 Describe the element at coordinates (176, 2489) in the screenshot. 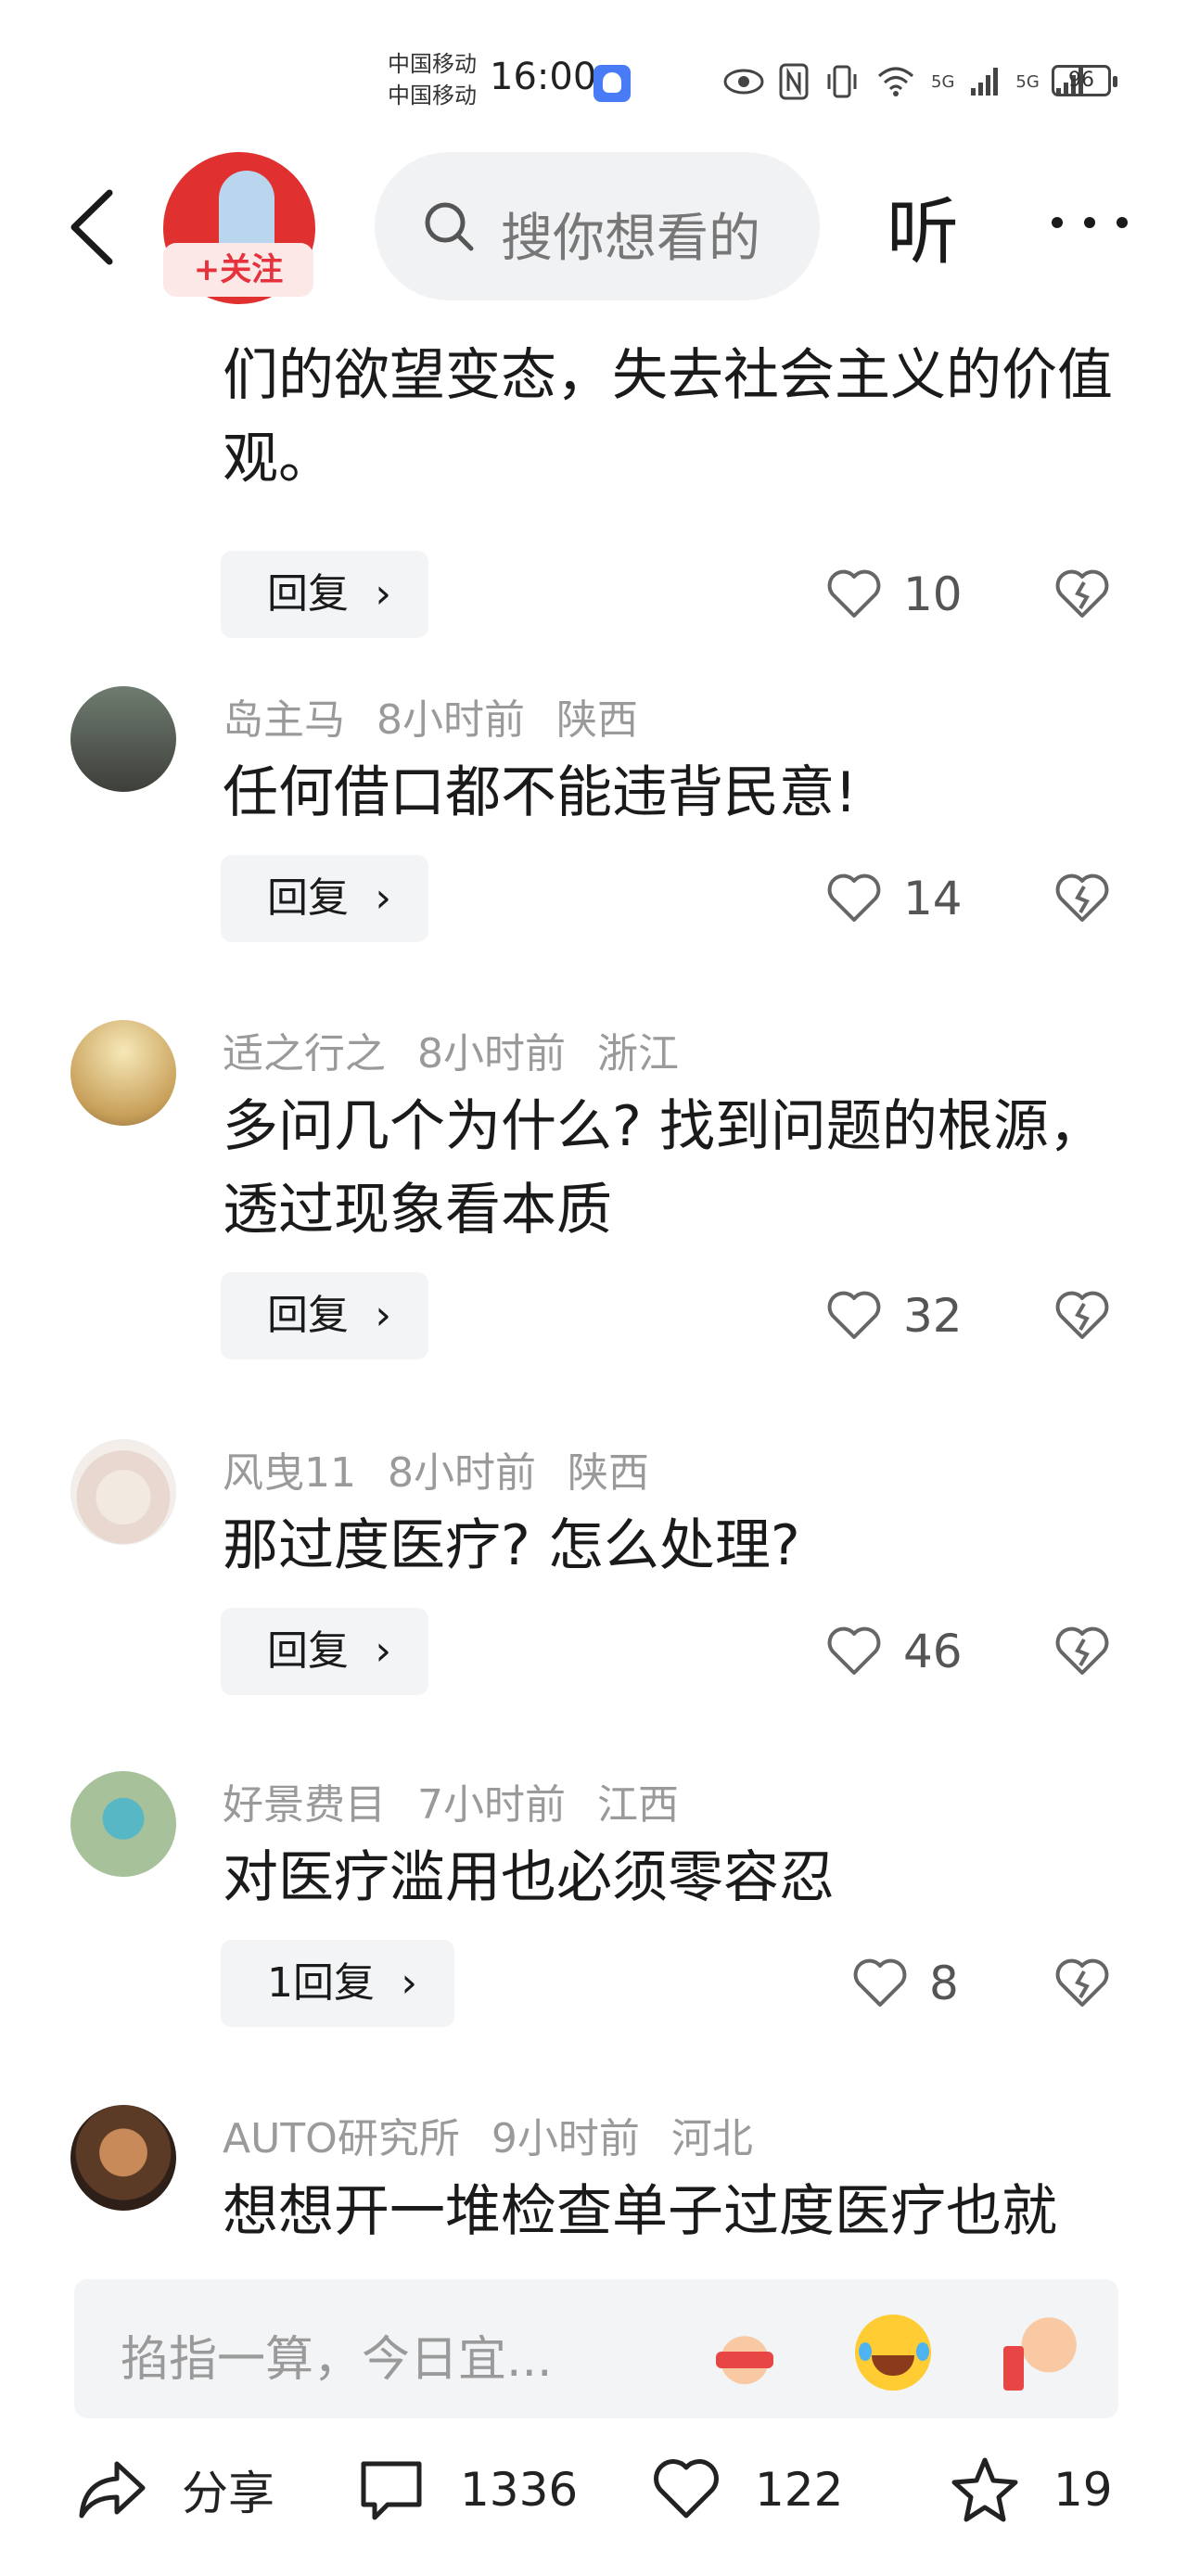

I see `share-button: 分享` at that location.